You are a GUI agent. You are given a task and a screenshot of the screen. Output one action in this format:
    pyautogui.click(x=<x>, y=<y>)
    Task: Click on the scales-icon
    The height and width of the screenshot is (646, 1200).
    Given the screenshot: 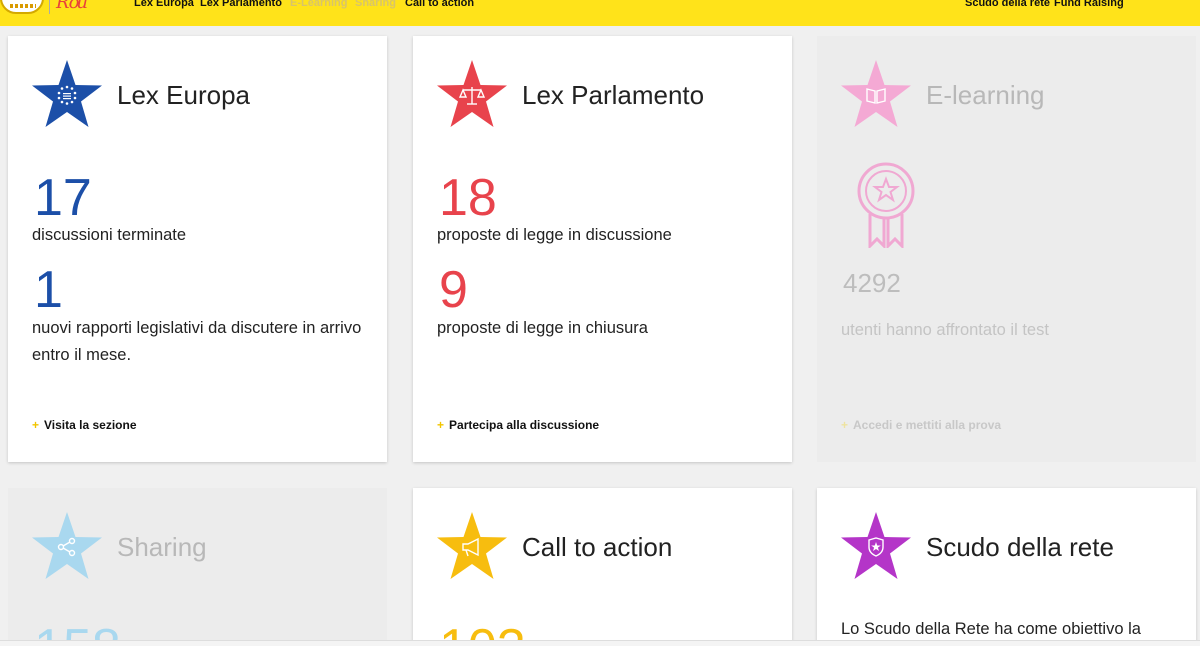 What is the action you would take?
    pyautogui.click(x=472, y=93)
    